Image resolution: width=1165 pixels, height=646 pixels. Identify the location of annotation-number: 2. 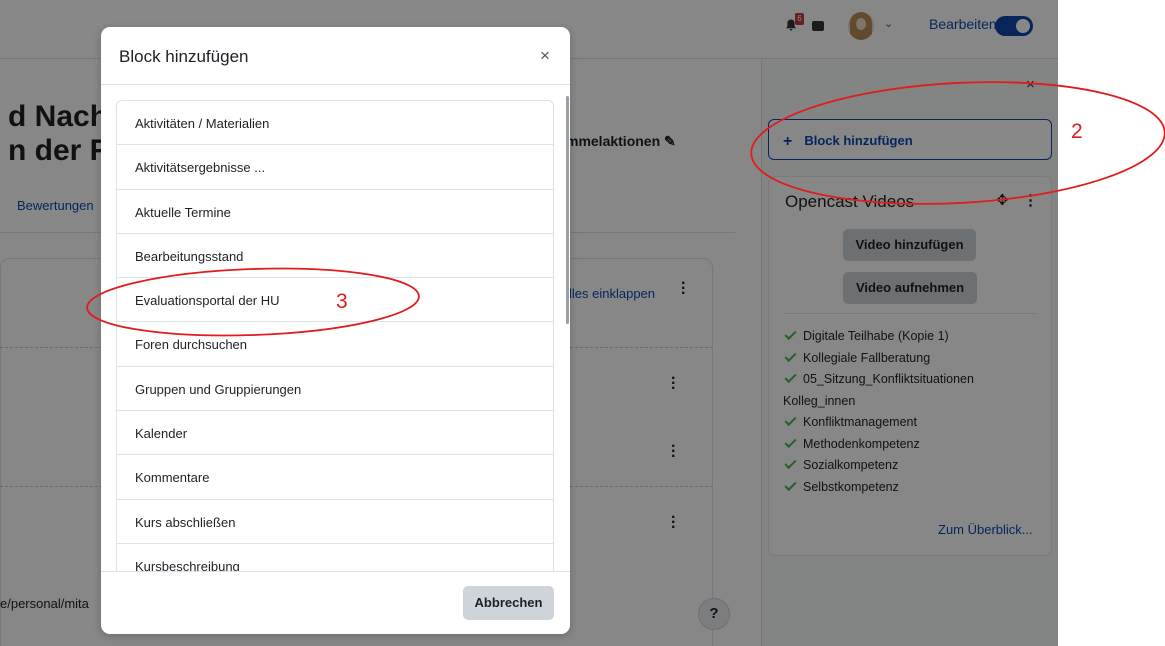
(1077, 131).